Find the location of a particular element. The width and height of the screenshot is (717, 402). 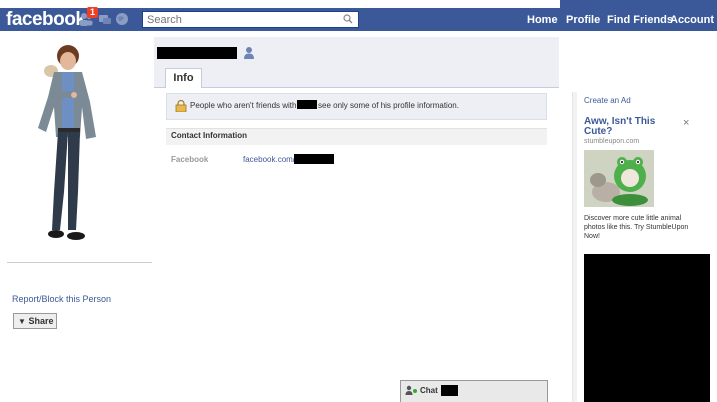

ad-source: stumbleupon.com is located at coordinates (612, 141).